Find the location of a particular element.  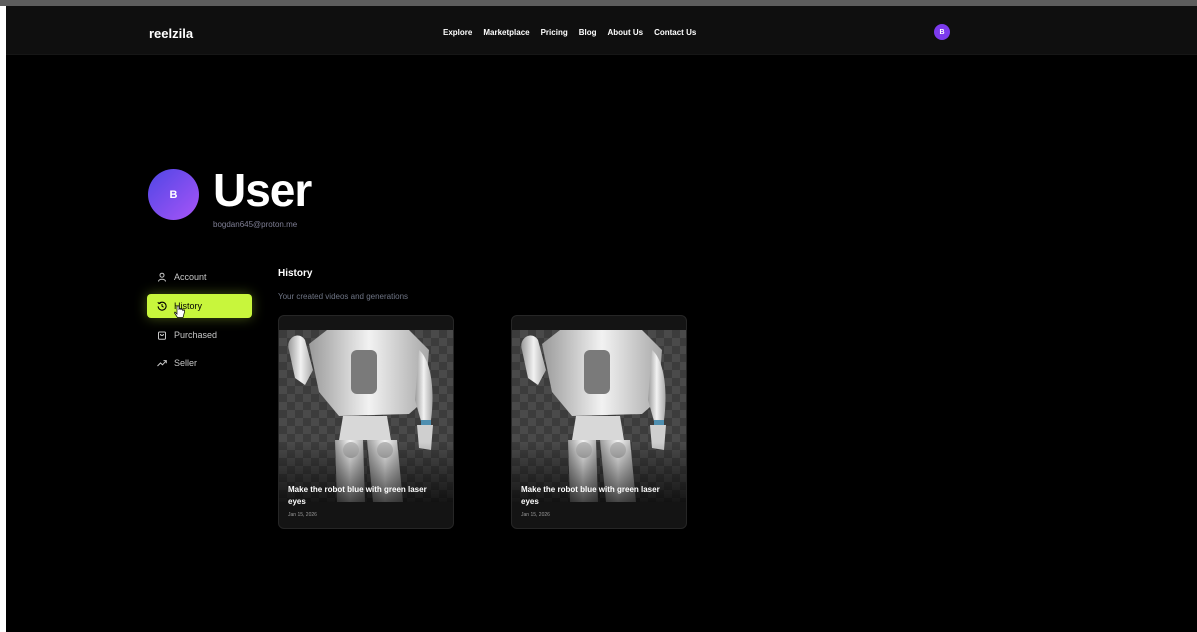

sidebar-item-seller: Seller is located at coordinates (199, 363).